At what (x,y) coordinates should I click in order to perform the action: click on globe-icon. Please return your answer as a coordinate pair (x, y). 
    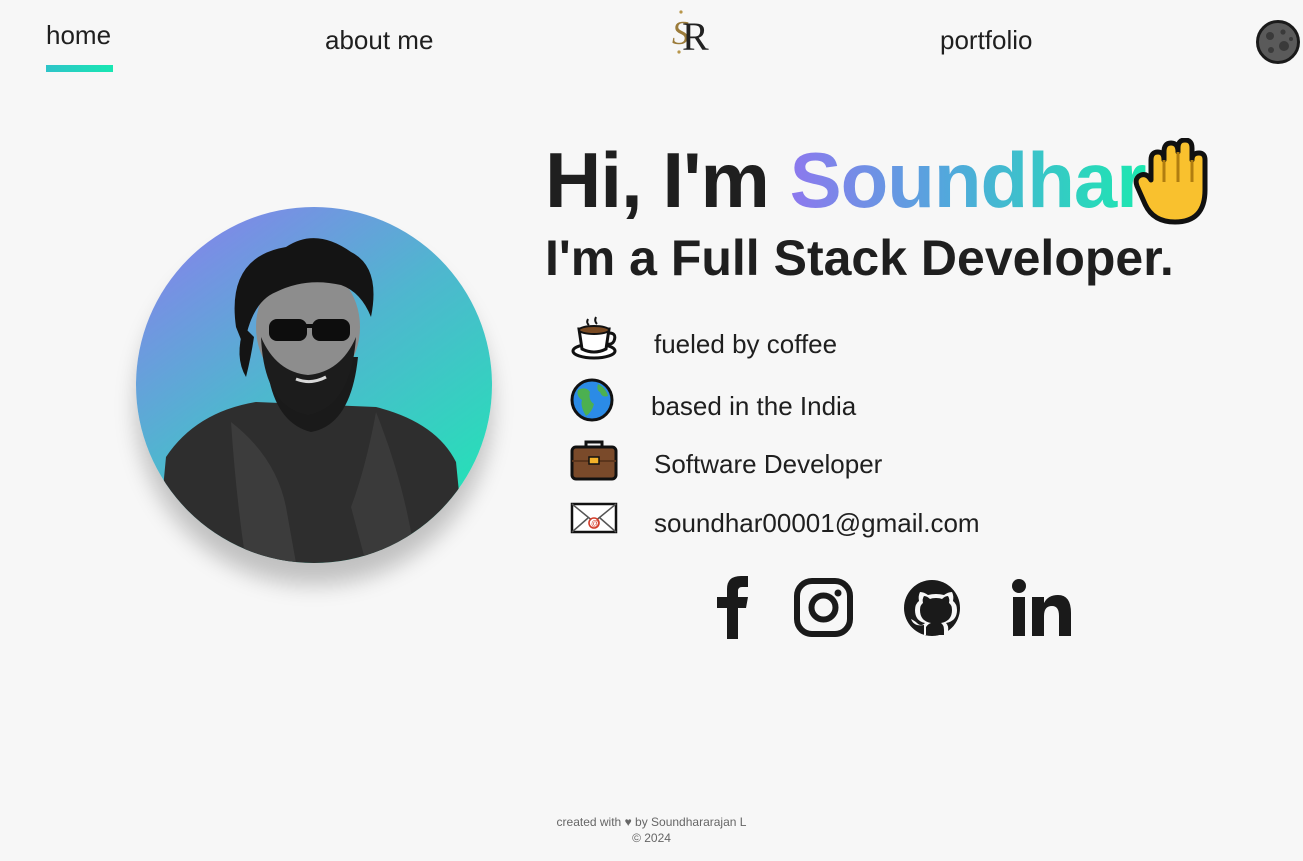
    Looking at the image, I should click on (592, 400).